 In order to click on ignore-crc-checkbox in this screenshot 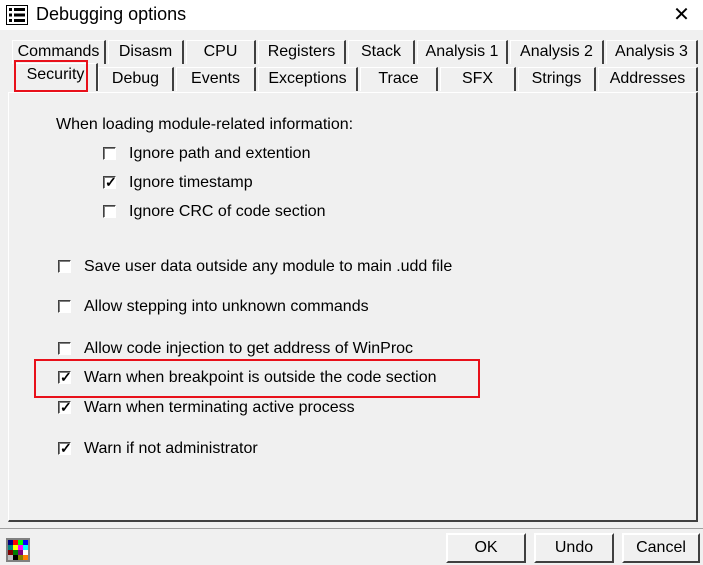, I will do `click(109, 211)`.